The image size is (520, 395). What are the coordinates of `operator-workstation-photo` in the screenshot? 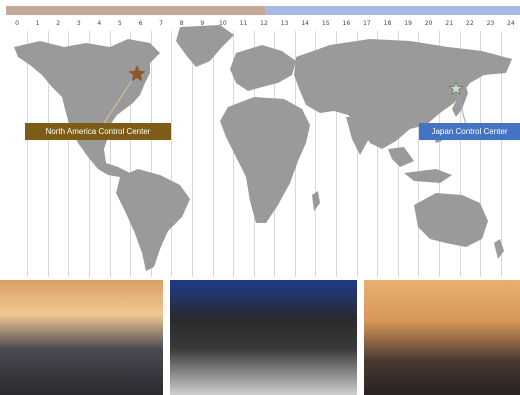 It's located at (263, 337).